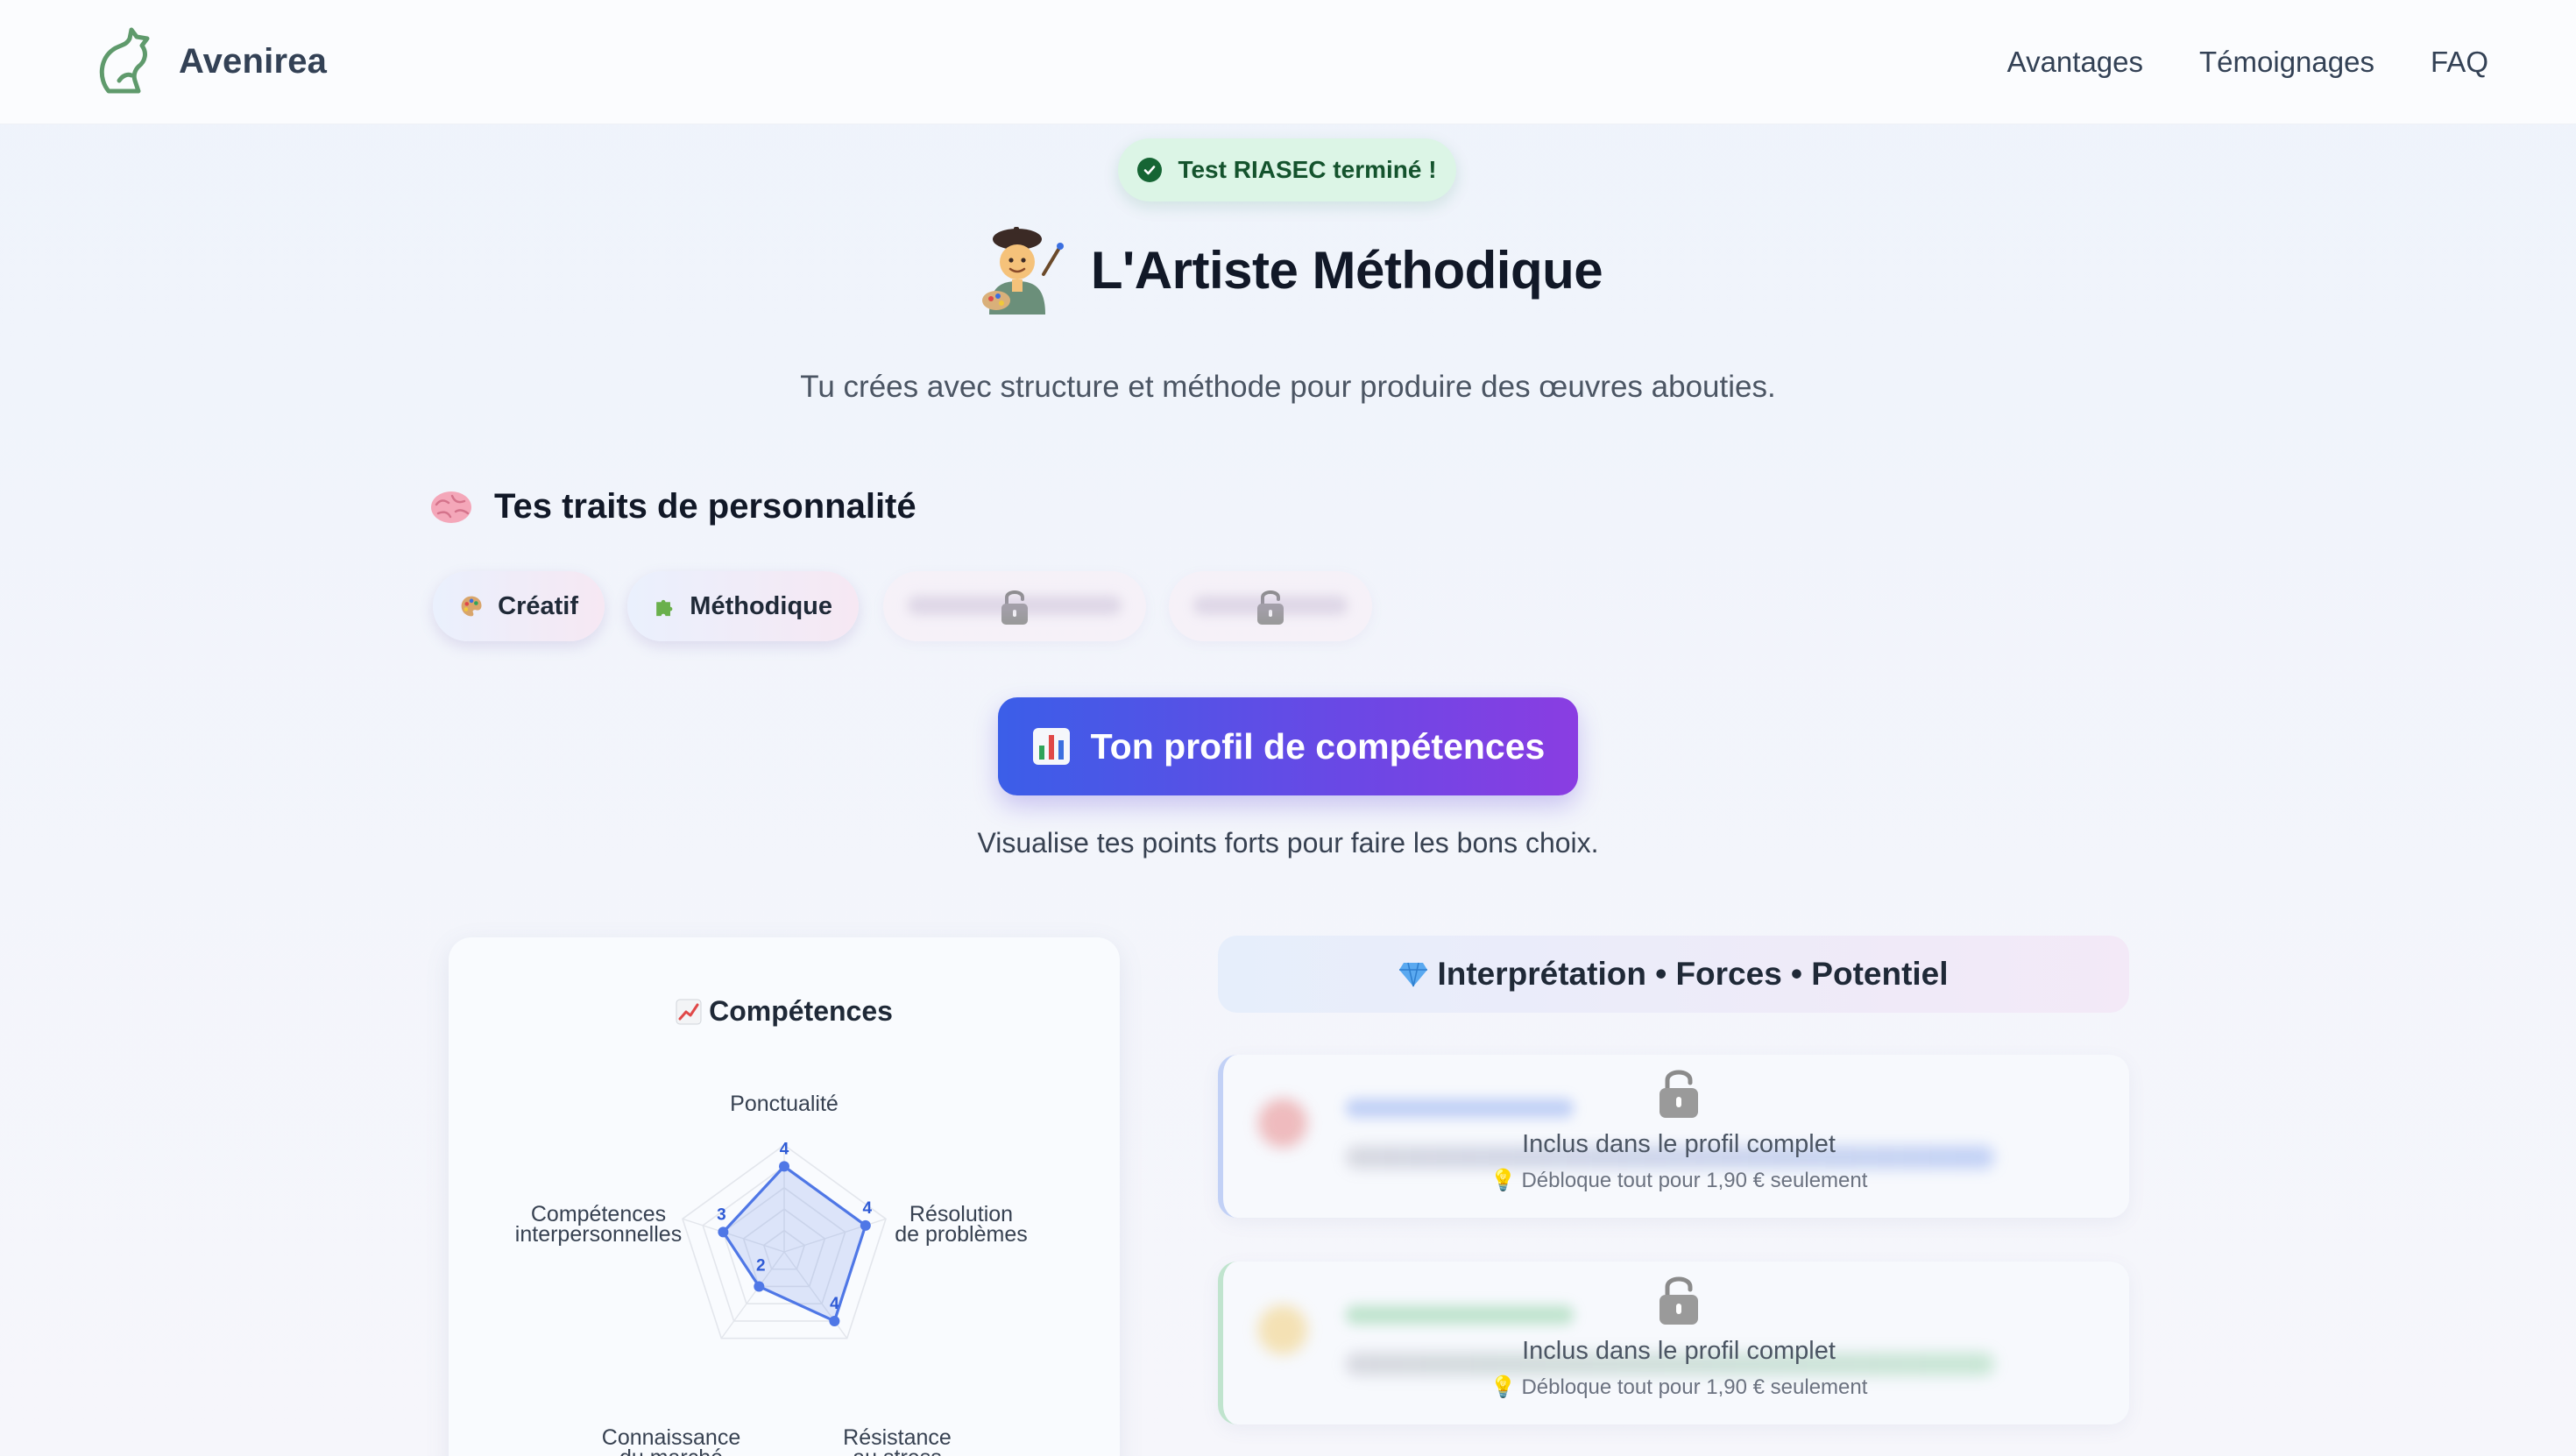  Describe the element at coordinates (689, 1011) in the screenshot. I see `chart-increasing-icon` at that location.